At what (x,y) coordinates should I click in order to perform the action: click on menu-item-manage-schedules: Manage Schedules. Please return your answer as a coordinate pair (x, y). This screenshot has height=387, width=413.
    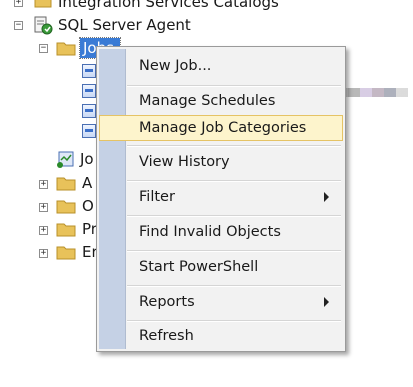
    Looking at the image, I should click on (221, 101).